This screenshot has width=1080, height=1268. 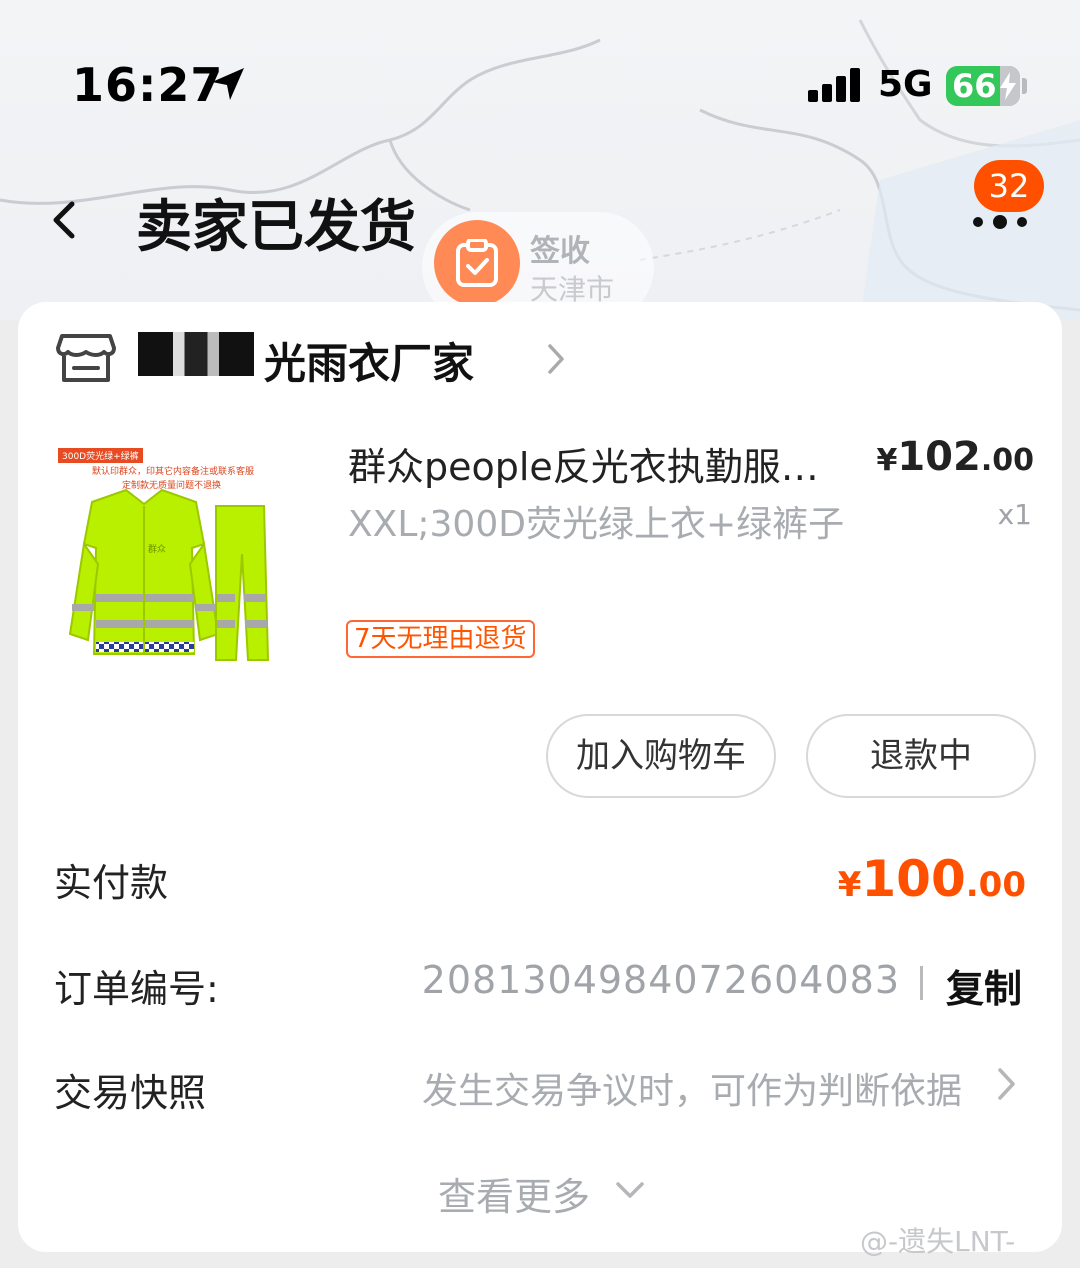 I want to click on product-price-int: 102, so click(x=939, y=457).